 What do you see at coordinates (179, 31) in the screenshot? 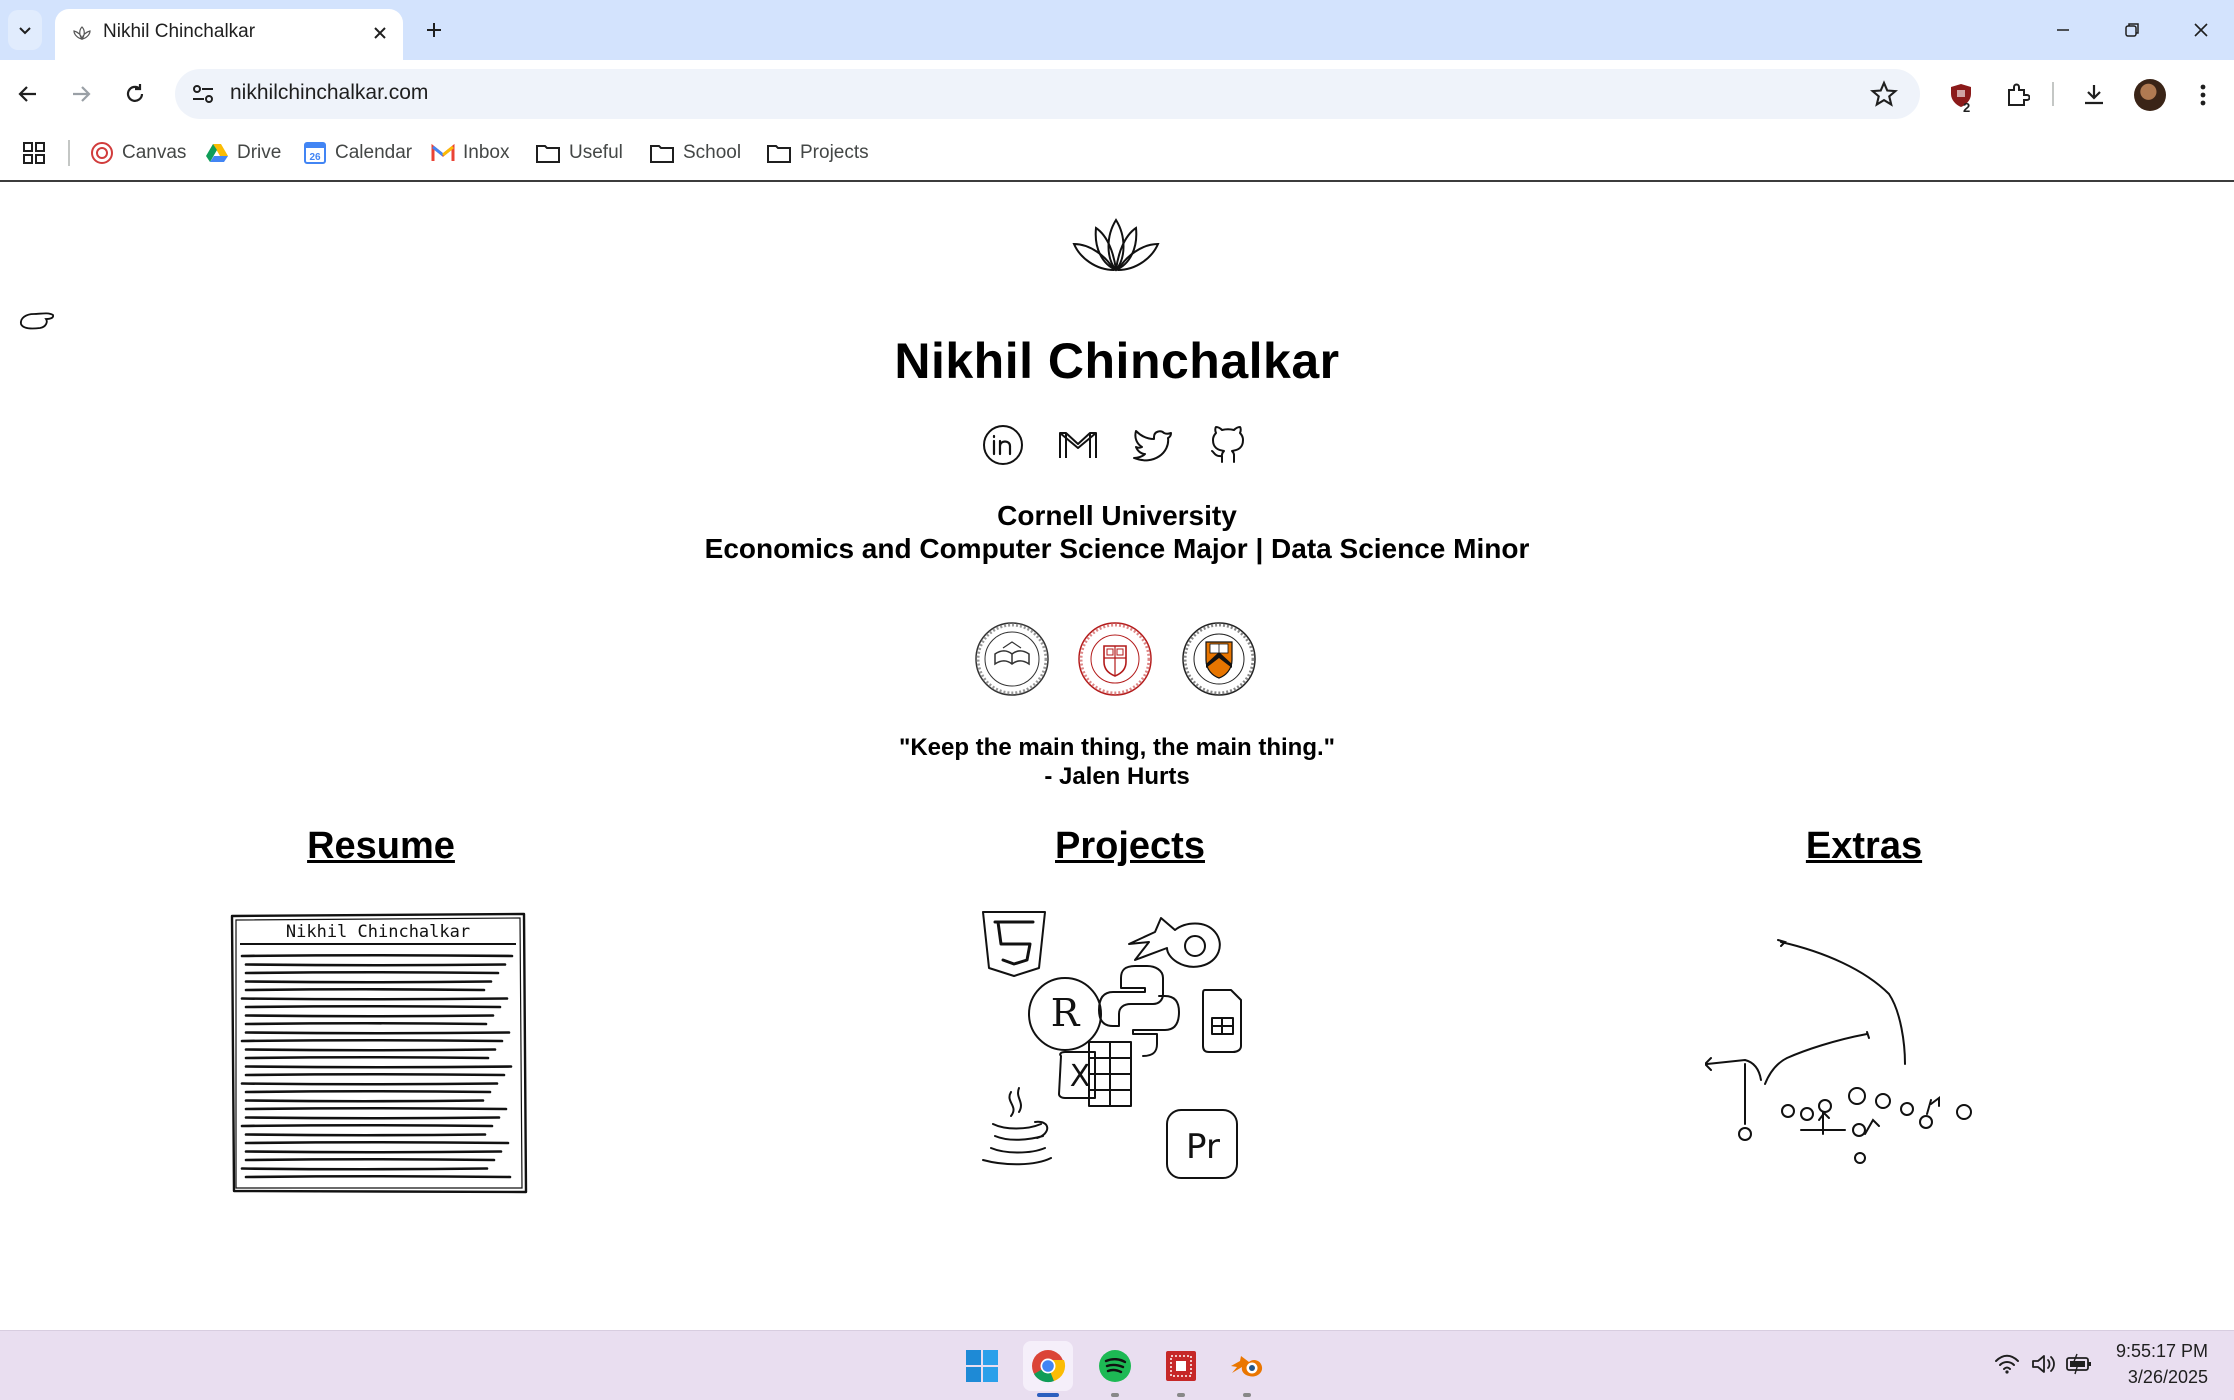
I see `tab-title: Nikhil Chinchalkar` at bounding box center [179, 31].